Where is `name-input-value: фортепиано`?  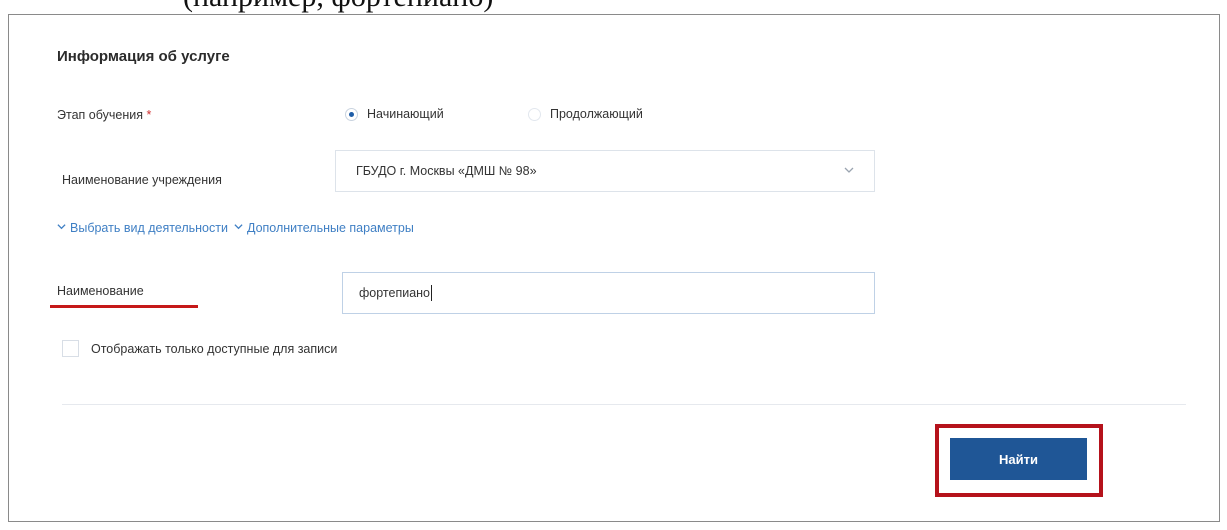 name-input-value: фортепиано is located at coordinates (395, 293).